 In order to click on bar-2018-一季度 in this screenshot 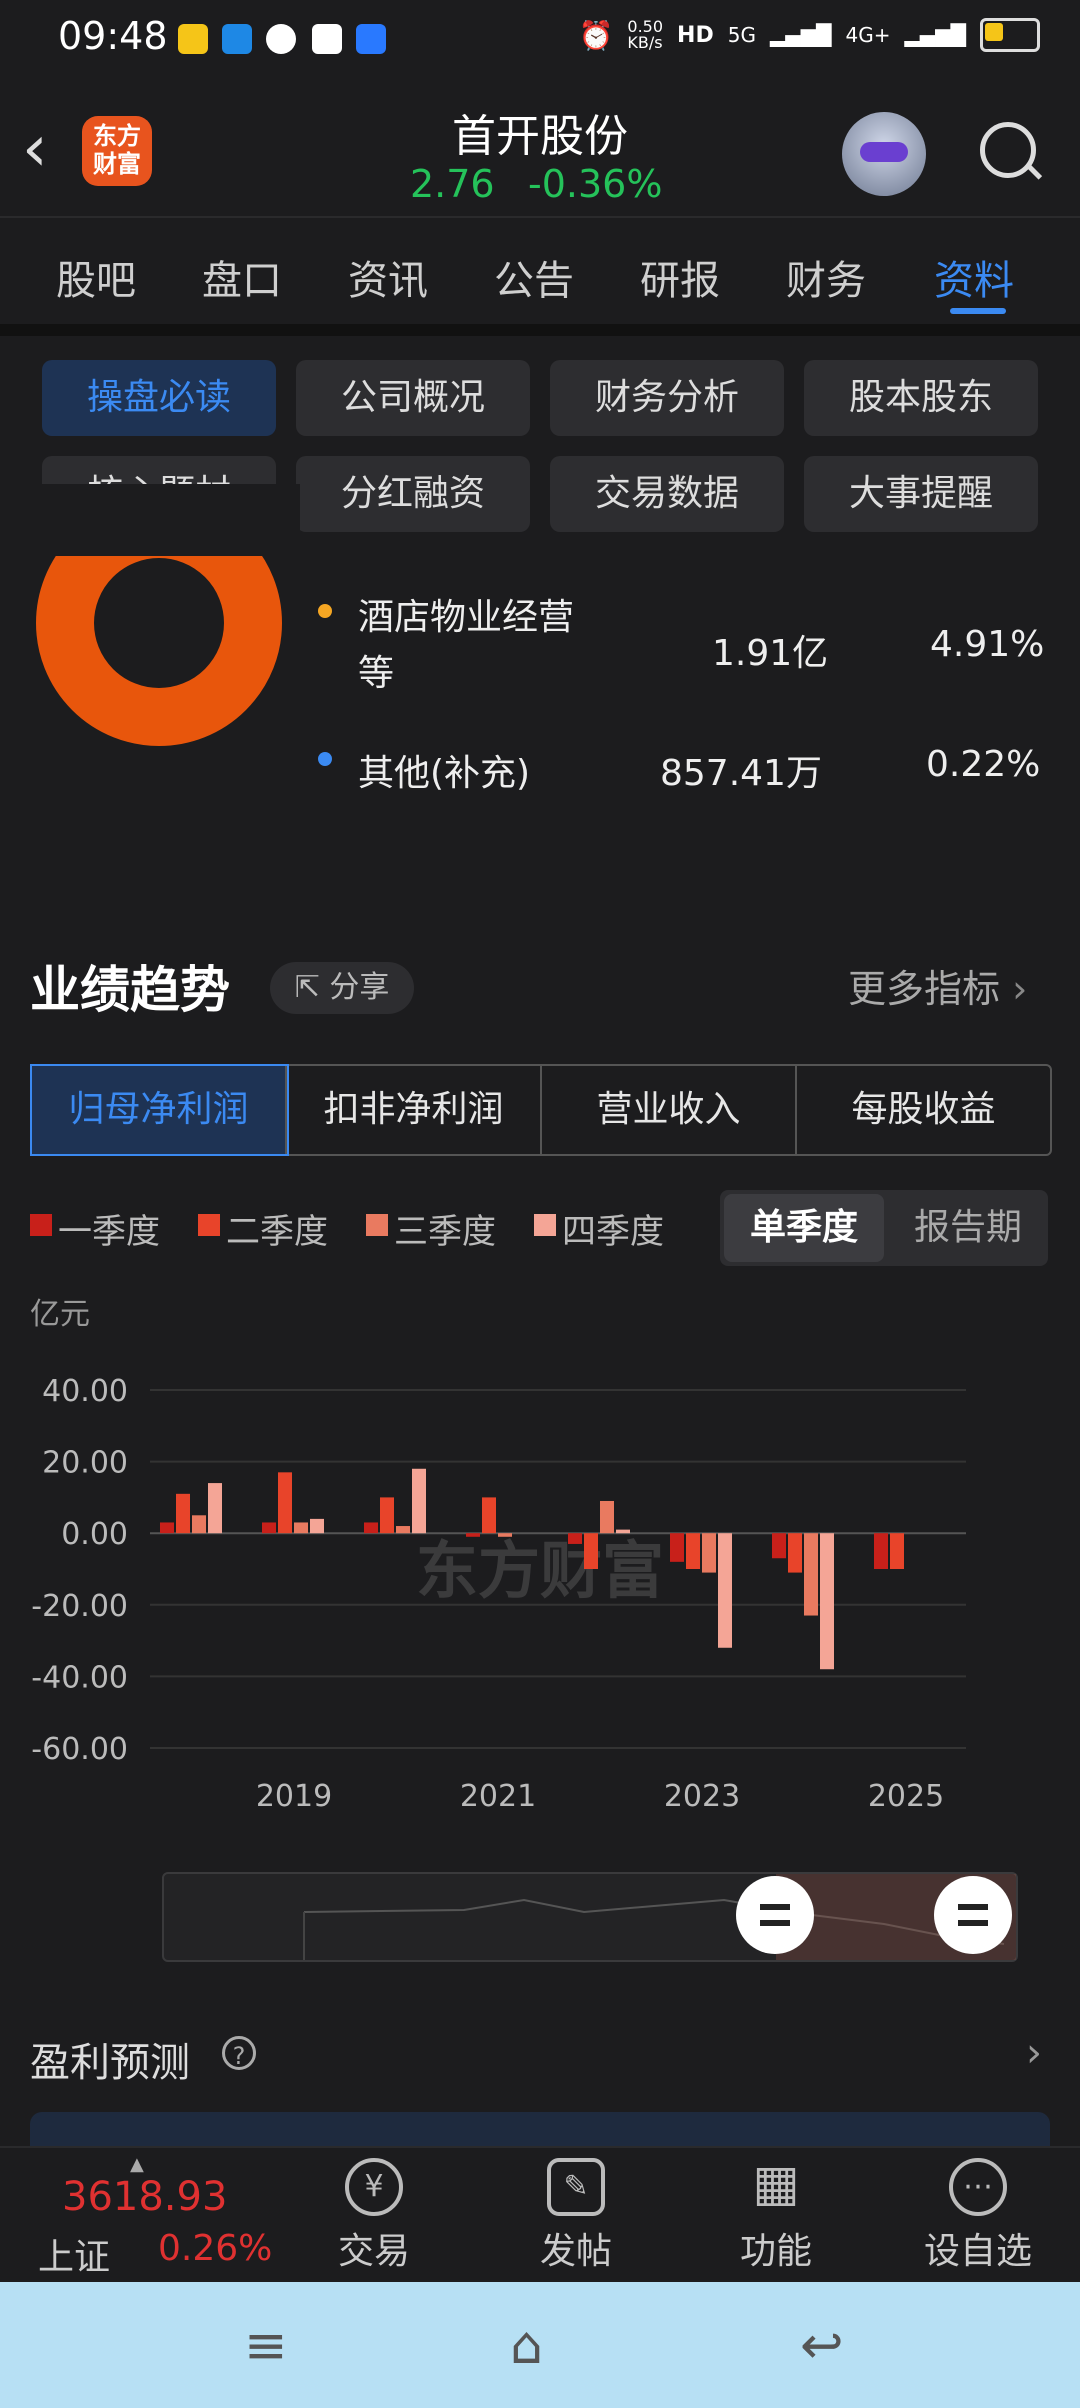, I will do `click(167, 1528)`.